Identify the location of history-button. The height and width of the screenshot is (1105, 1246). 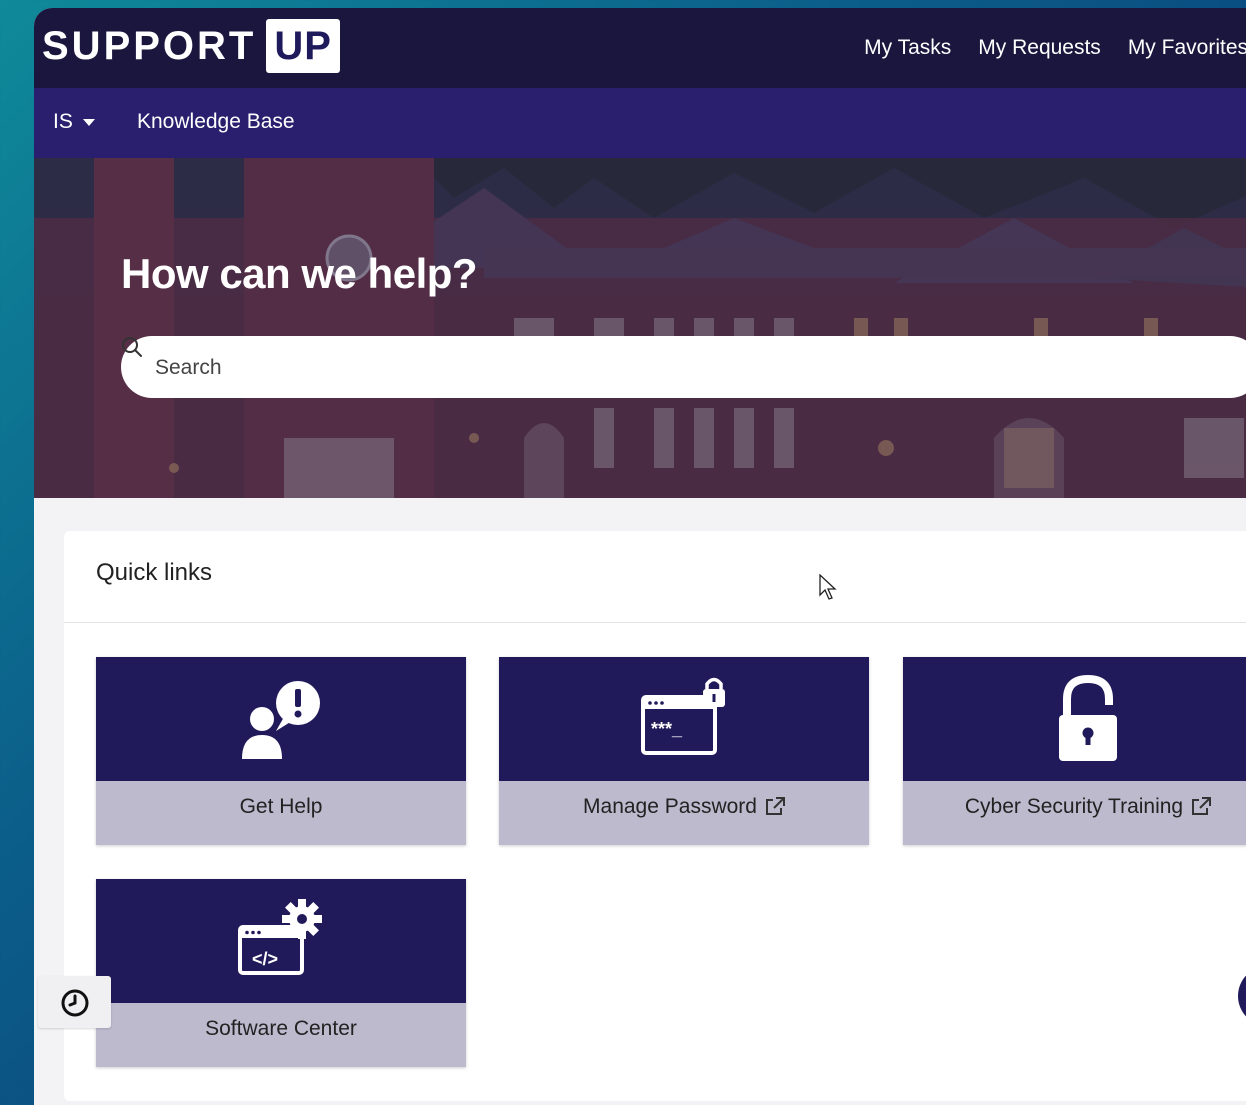
(74, 1002).